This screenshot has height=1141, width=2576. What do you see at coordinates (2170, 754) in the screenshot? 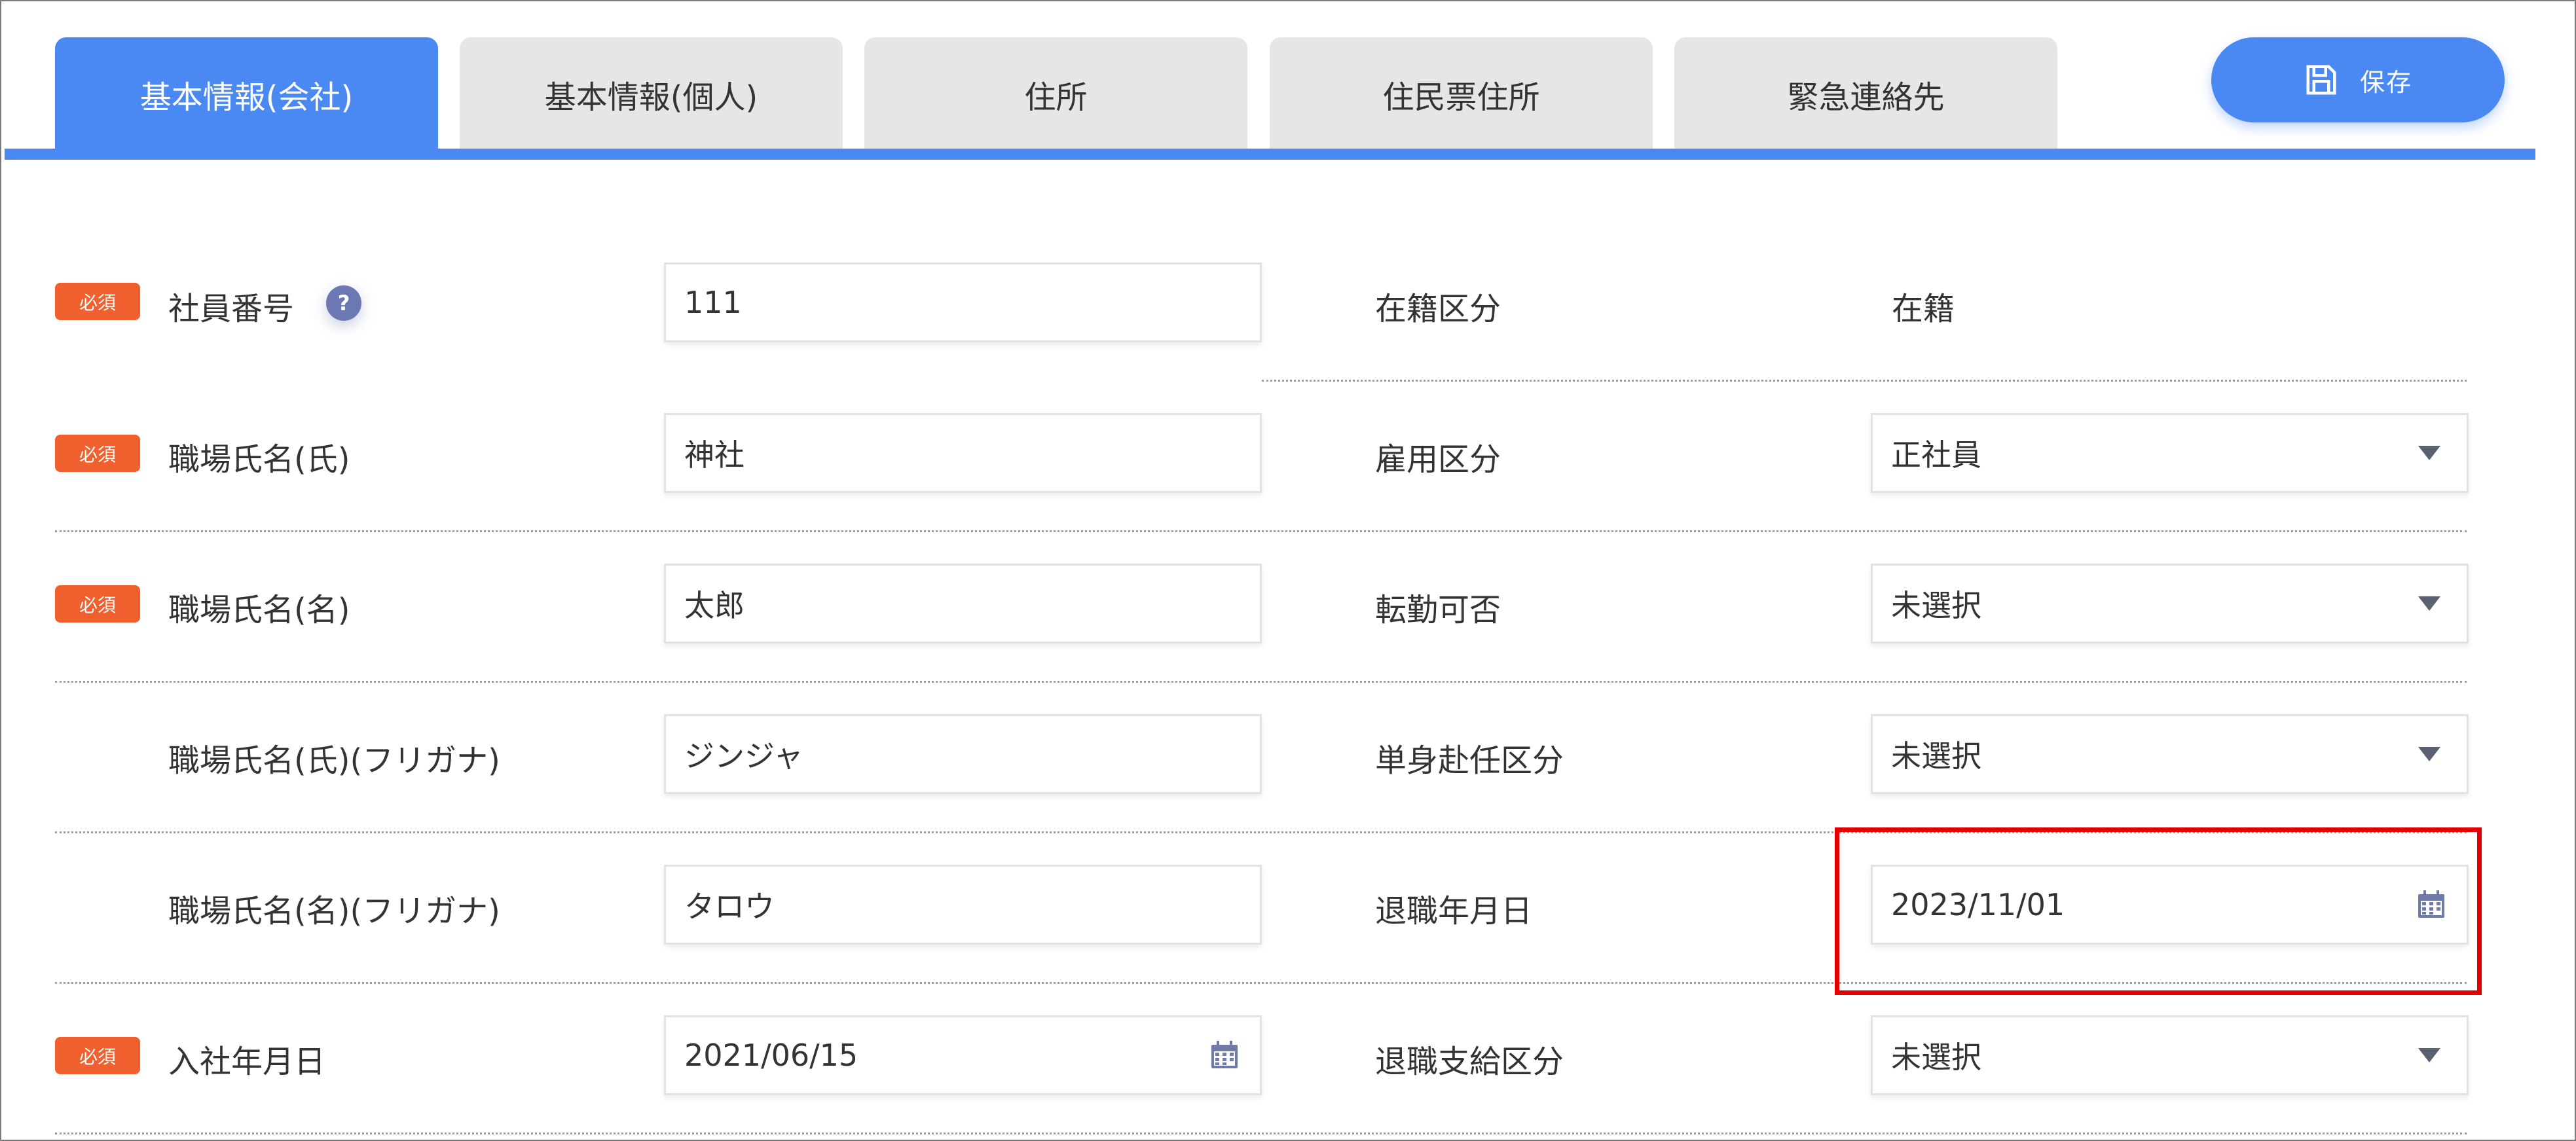
I see `solo-assignment-select: 未選択` at bounding box center [2170, 754].